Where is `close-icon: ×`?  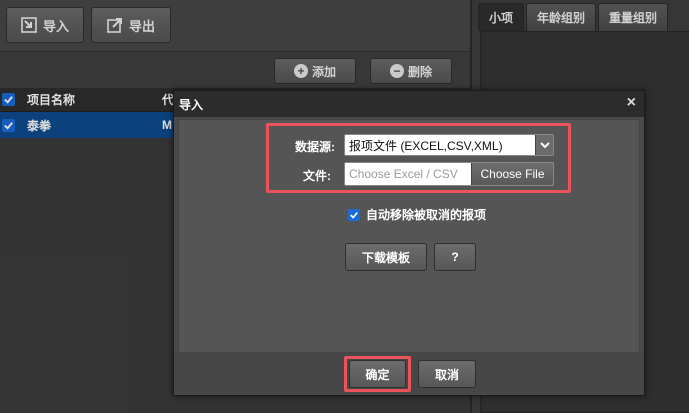 close-icon: × is located at coordinates (631, 103).